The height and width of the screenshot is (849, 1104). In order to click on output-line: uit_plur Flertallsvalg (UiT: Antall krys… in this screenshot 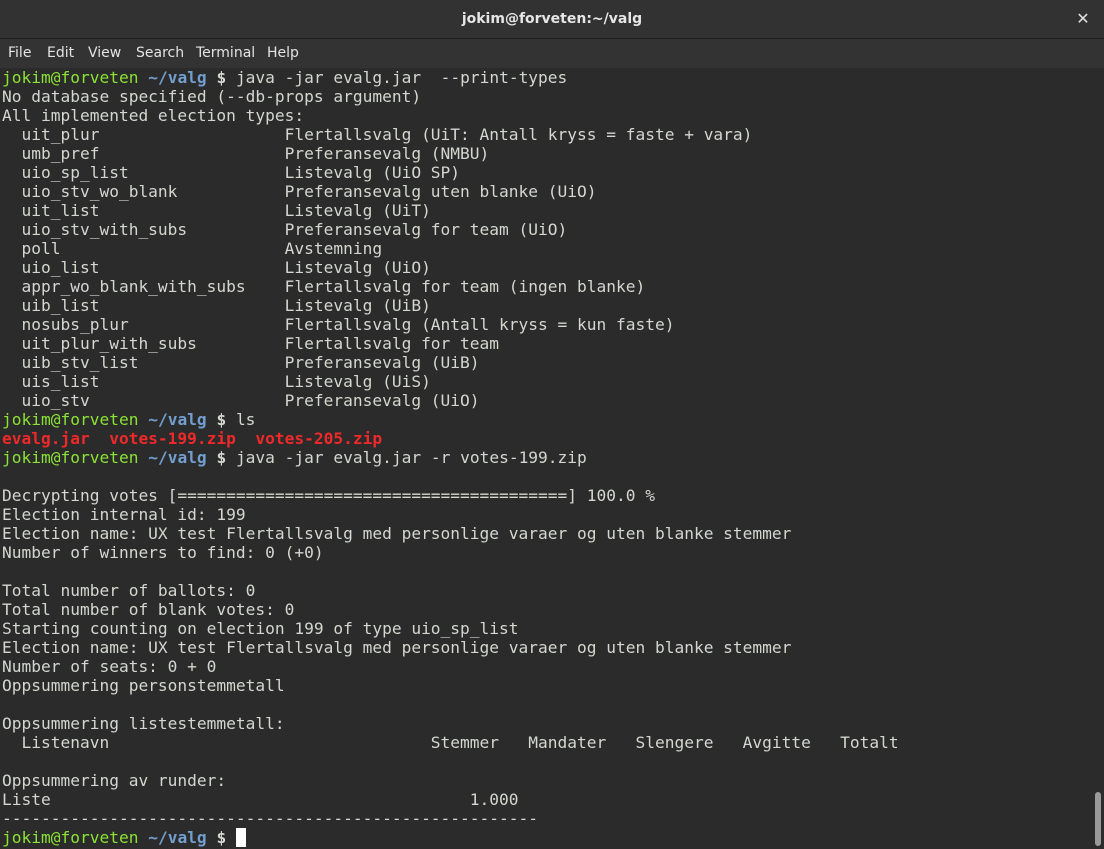, I will do `click(377, 134)`.